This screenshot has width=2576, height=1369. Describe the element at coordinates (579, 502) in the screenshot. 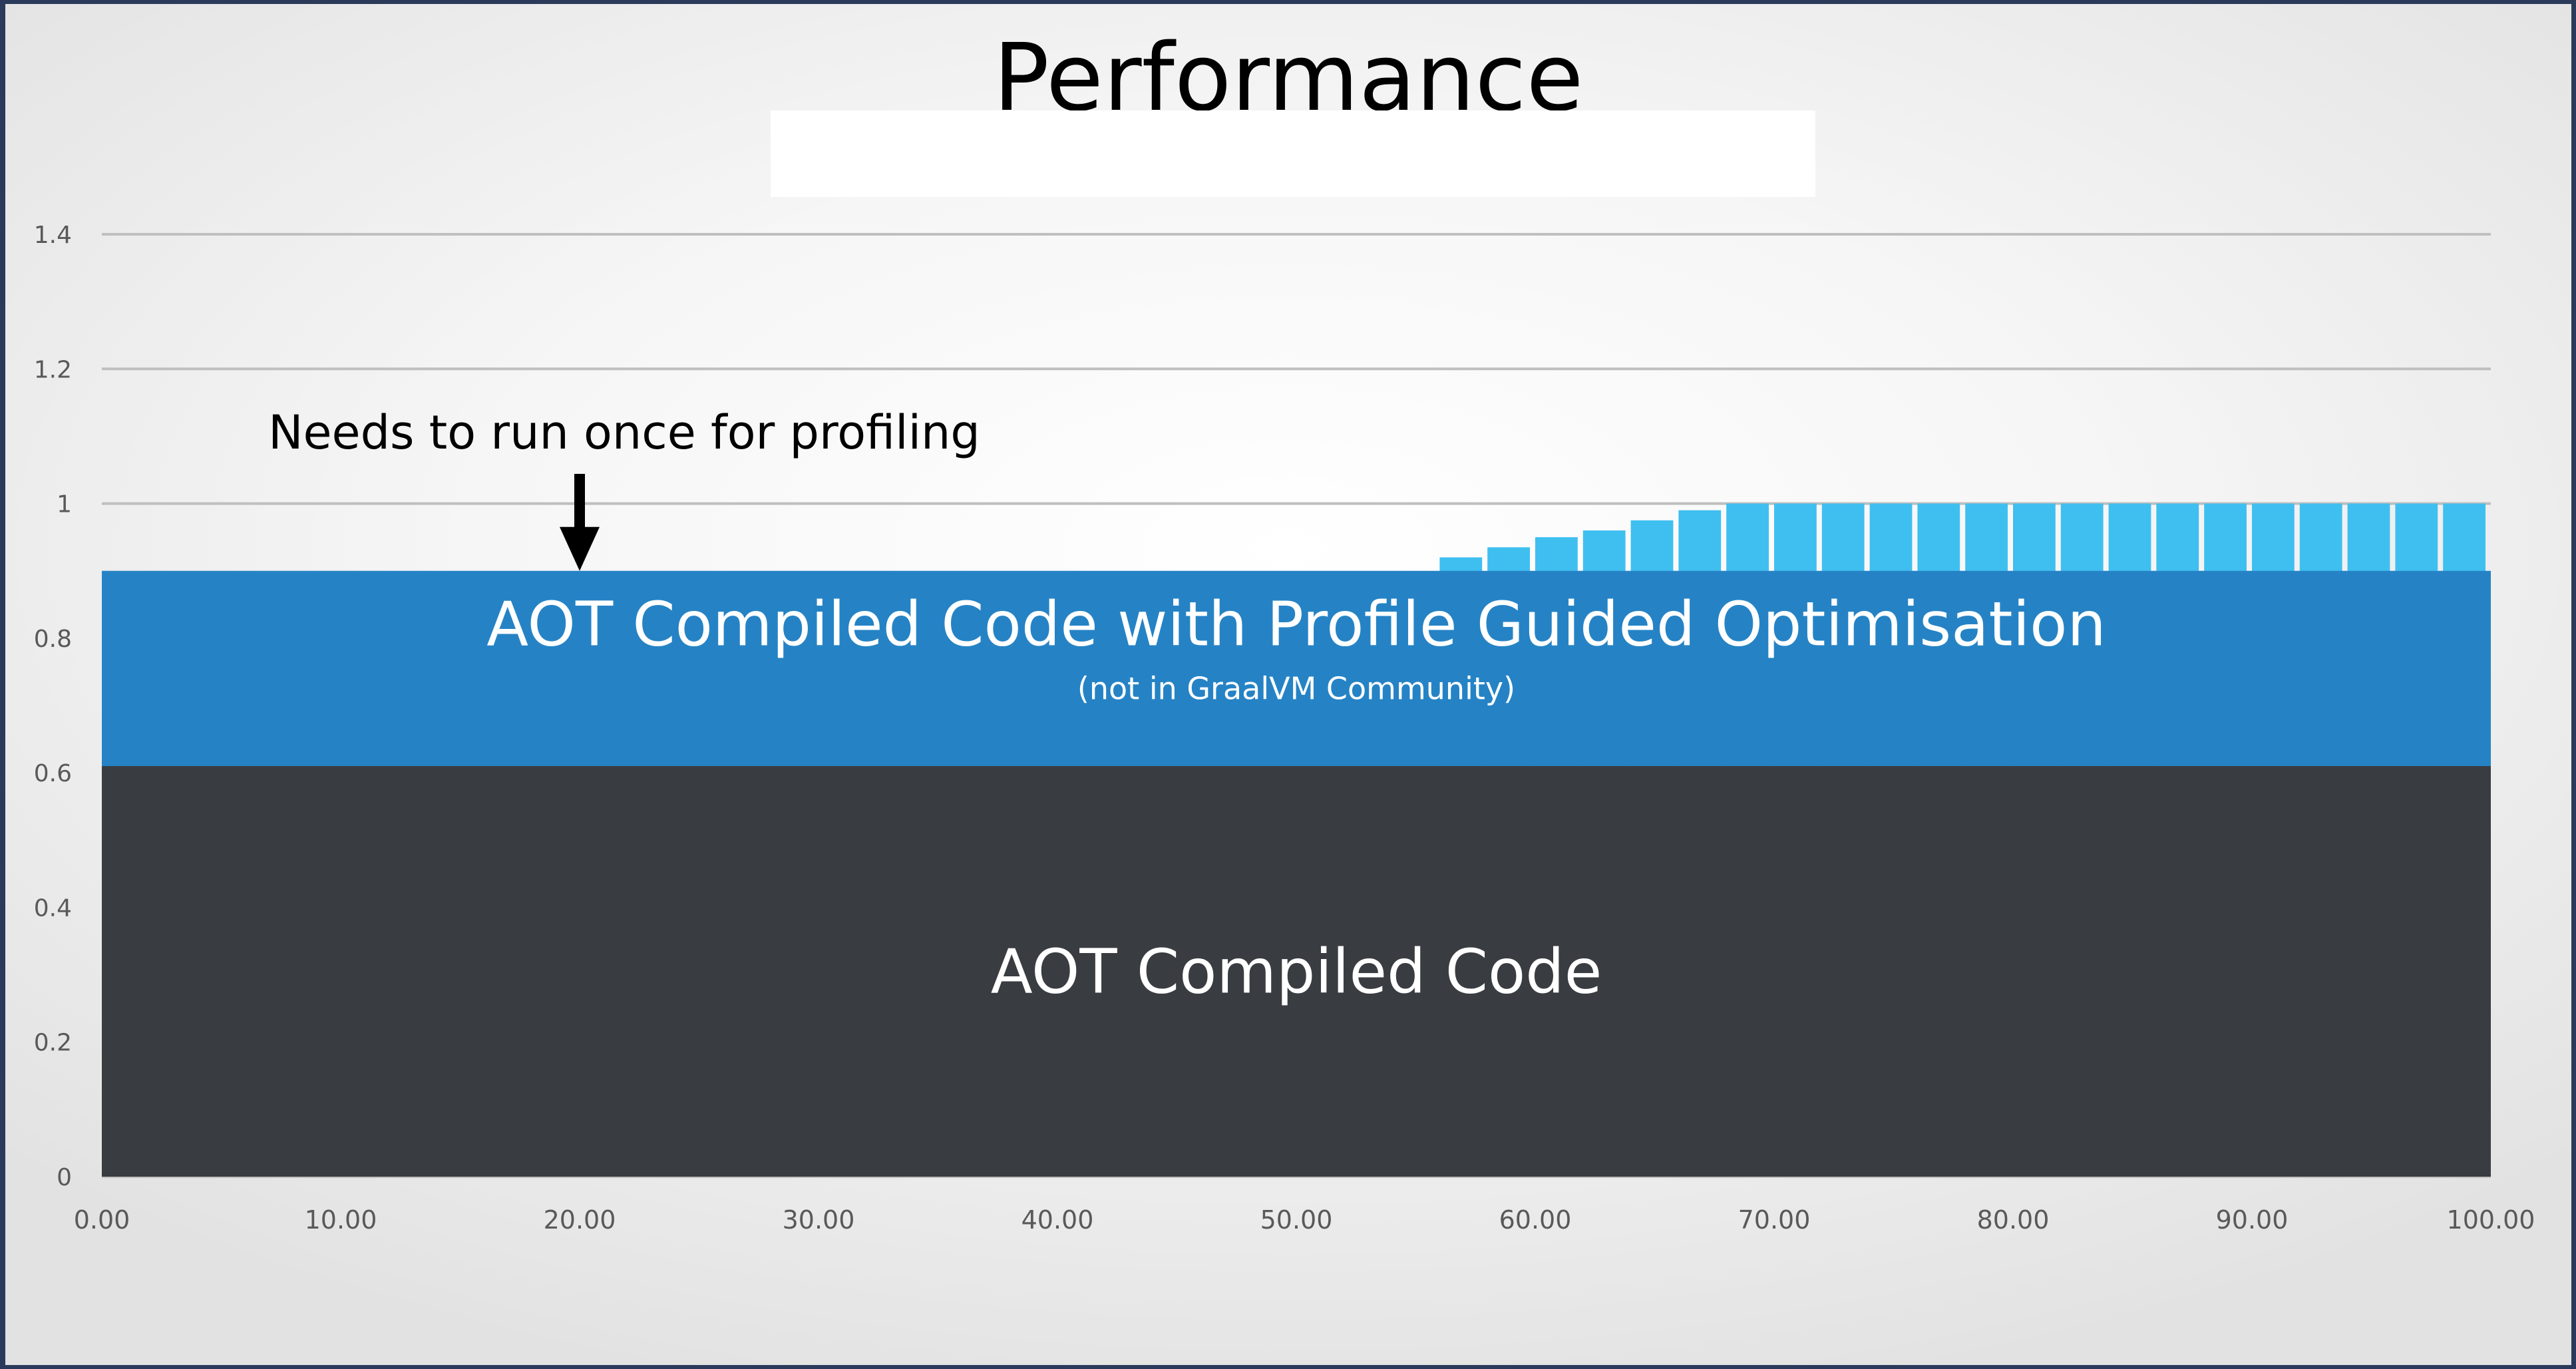

I see `annotation-arrow-shaft` at that location.